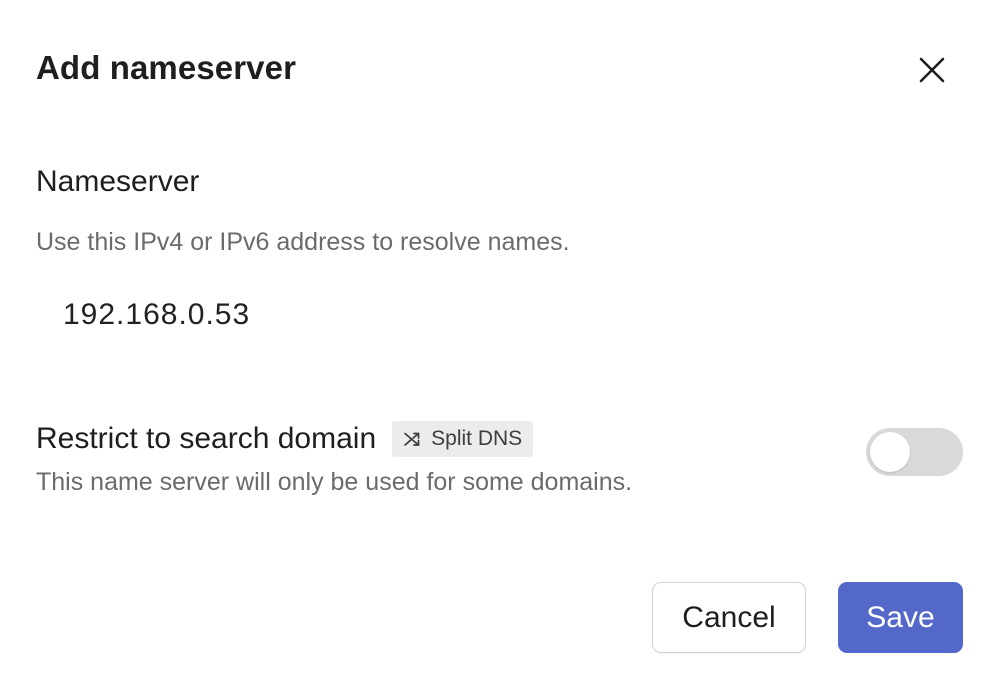 The width and height of the screenshot is (996, 680). Describe the element at coordinates (206, 438) in the screenshot. I see `restrict-domain-heading: Restrict to search domain` at that location.